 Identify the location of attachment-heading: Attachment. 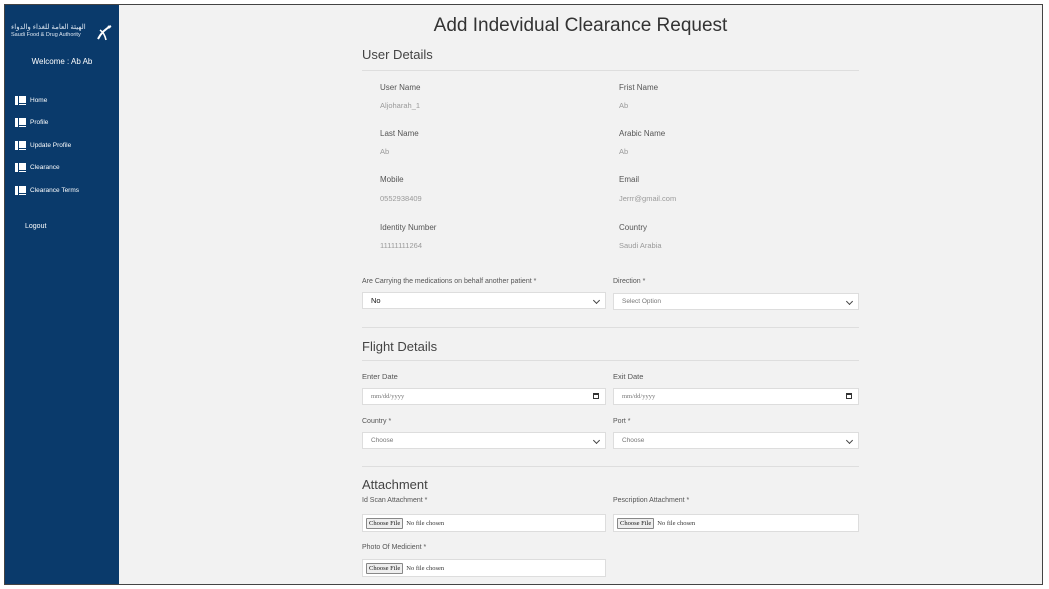
(395, 484).